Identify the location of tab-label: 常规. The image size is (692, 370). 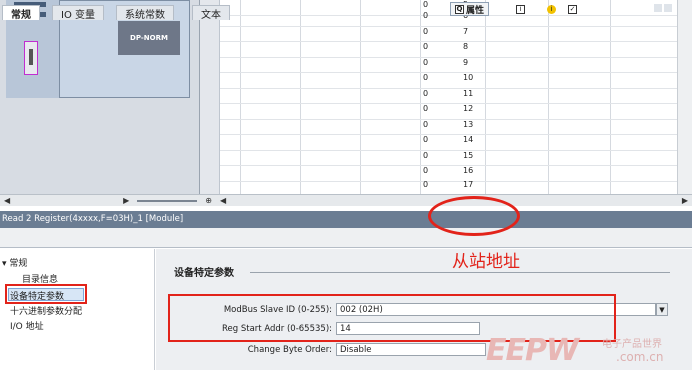
(21, 15).